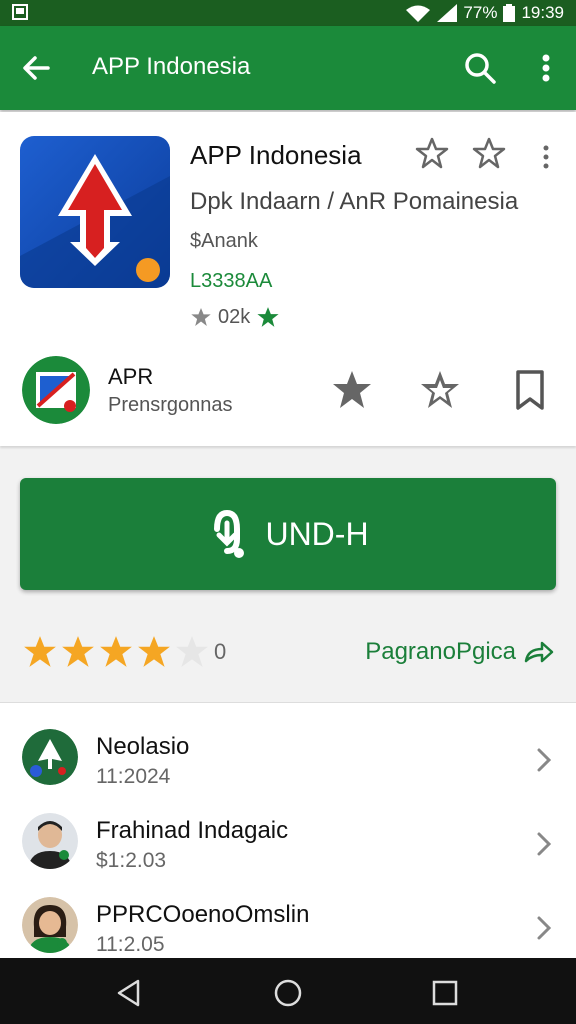 This screenshot has width=576, height=1024. I want to click on back-arrow-icon, so click(36, 68).